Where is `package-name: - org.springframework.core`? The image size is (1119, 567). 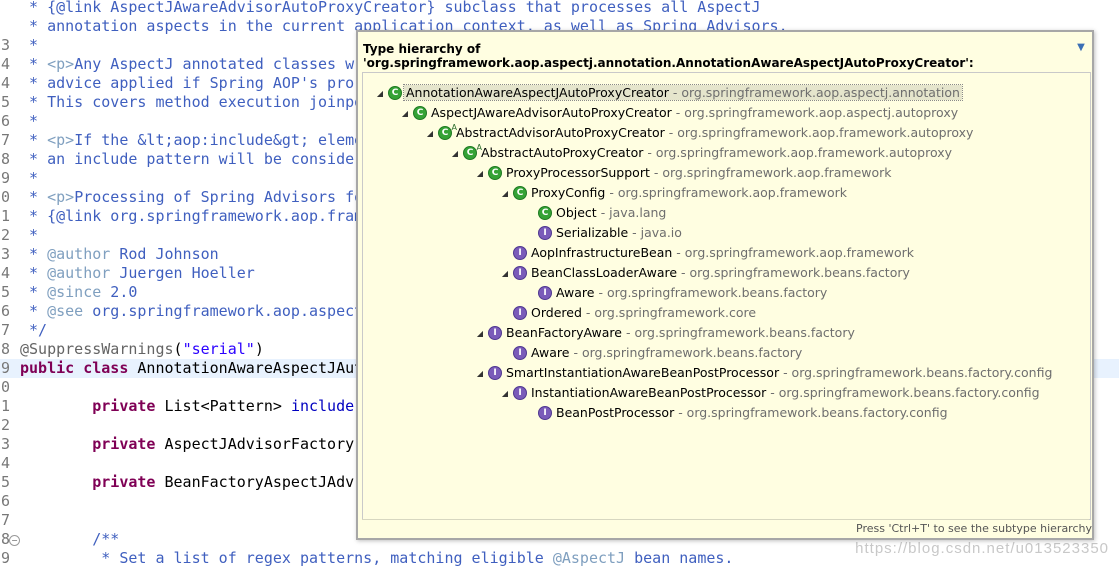
package-name: - org.springframework.core is located at coordinates (669, 312).